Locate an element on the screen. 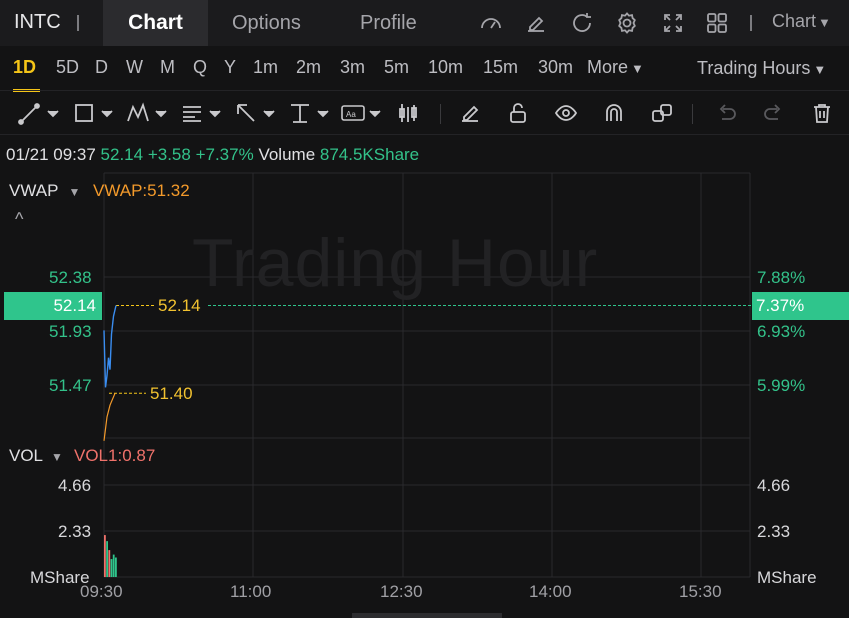 This screenshot has width=849, height=618. time-axis-label: 12:30 is located at coordinates (401, 591).